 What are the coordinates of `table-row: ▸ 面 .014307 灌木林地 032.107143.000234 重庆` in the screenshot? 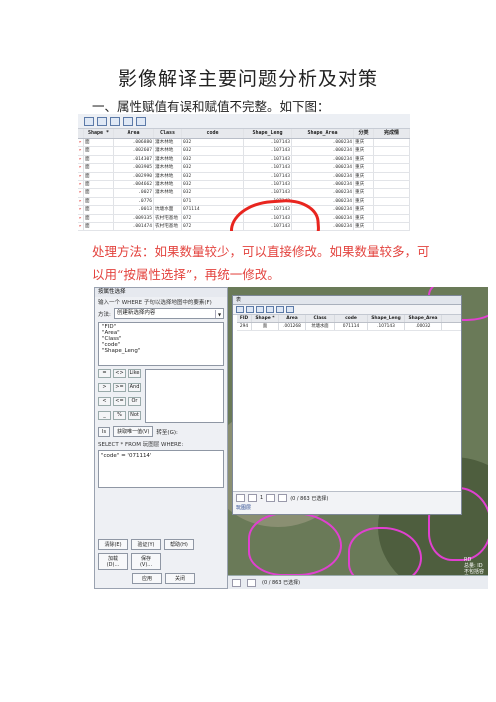 It's located at (244, 160).